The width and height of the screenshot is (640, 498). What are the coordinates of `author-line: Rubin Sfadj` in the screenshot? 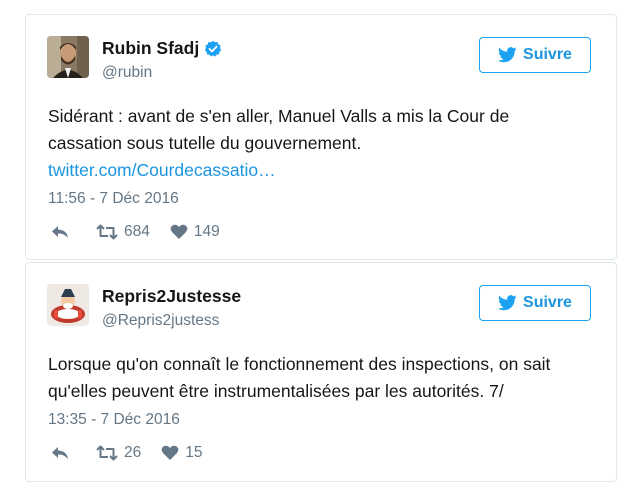 It's located at (162, 48).